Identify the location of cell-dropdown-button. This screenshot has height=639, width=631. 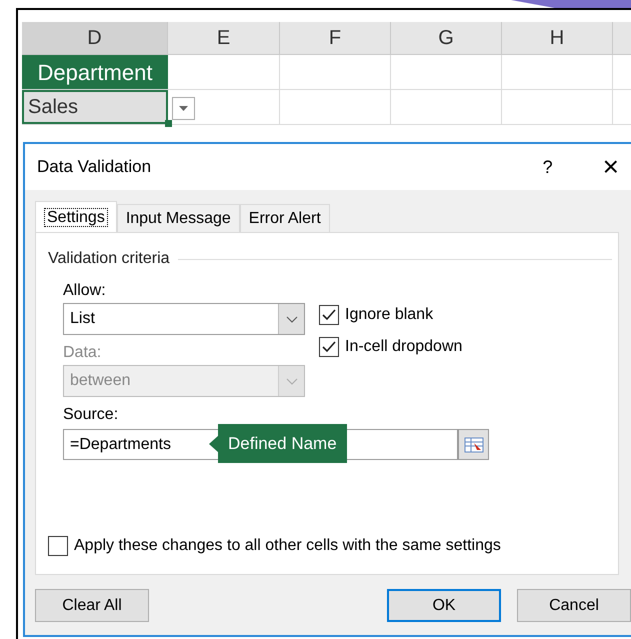
(183, 108).